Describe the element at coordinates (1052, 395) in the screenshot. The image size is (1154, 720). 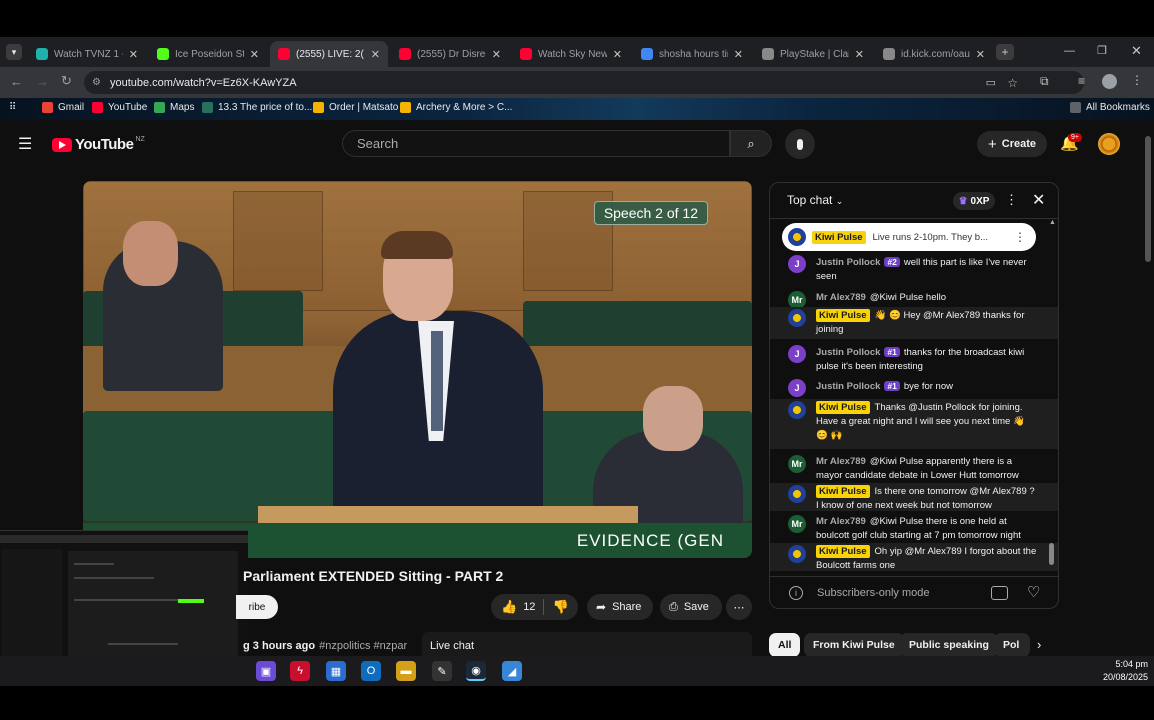
I see `chat-scrollbar: ▲` at that location.